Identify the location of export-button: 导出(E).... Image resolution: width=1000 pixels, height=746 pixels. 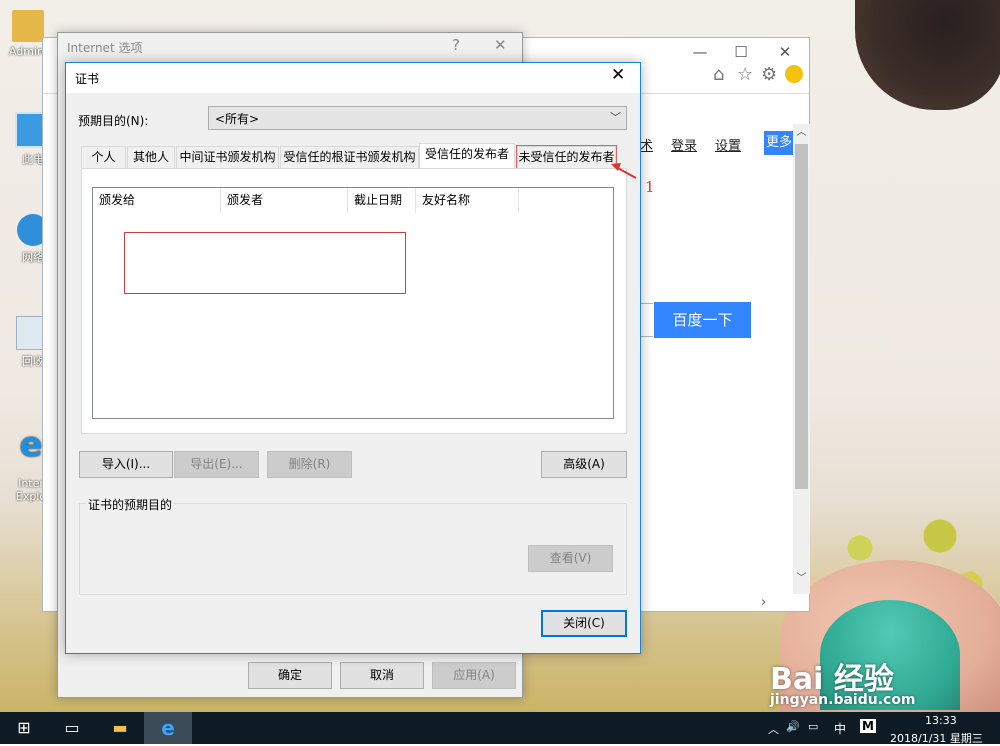
(216, 464).